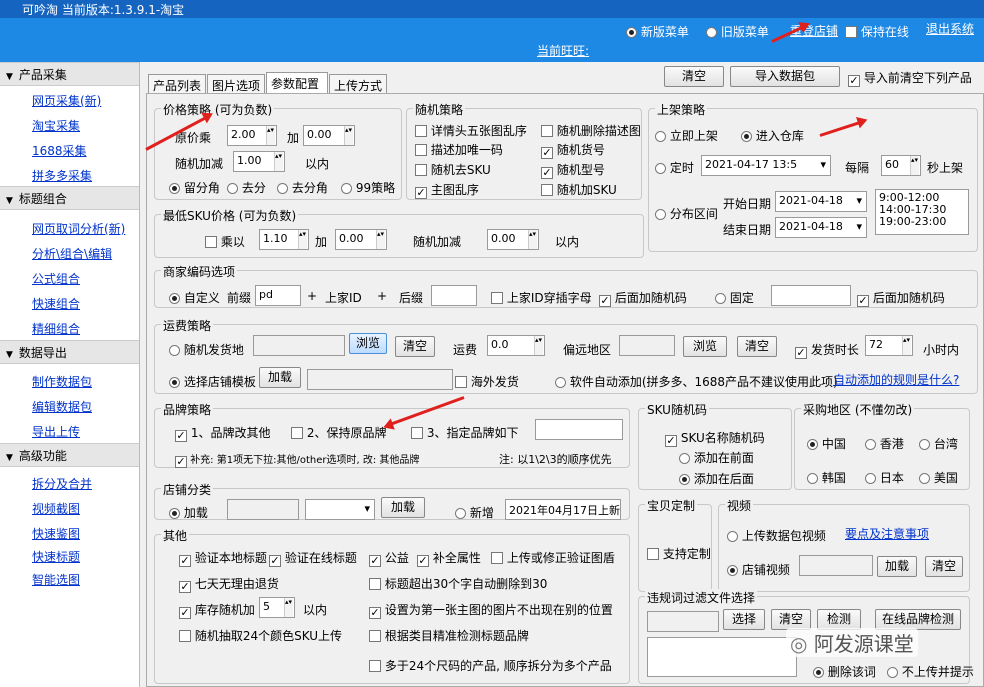  I want to click on seller-id-letters-checkbox: 上家ID穿插字母, so click(541, 297).